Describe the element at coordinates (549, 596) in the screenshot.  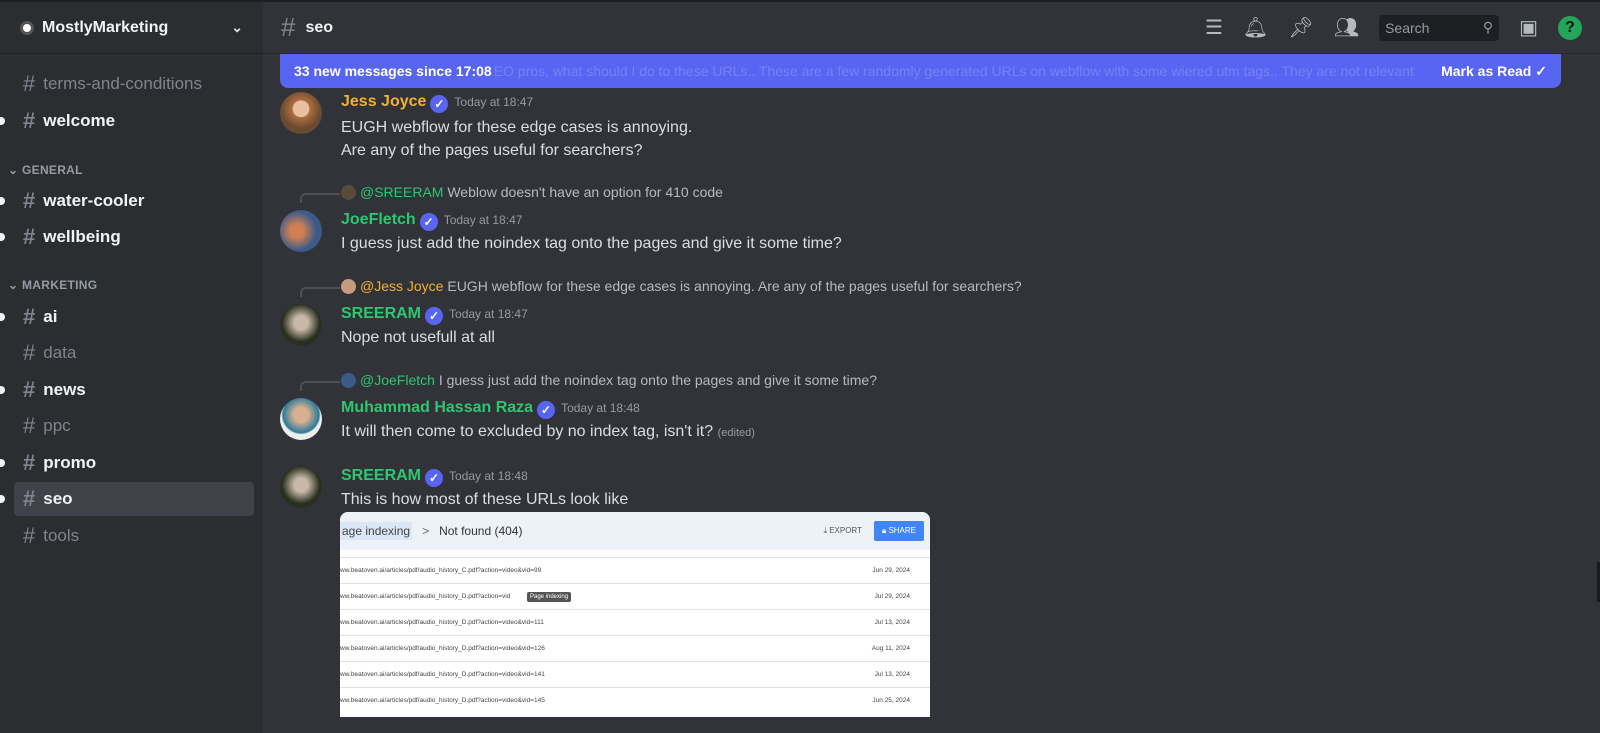
I see `tooltip: Page indexing` at that location.